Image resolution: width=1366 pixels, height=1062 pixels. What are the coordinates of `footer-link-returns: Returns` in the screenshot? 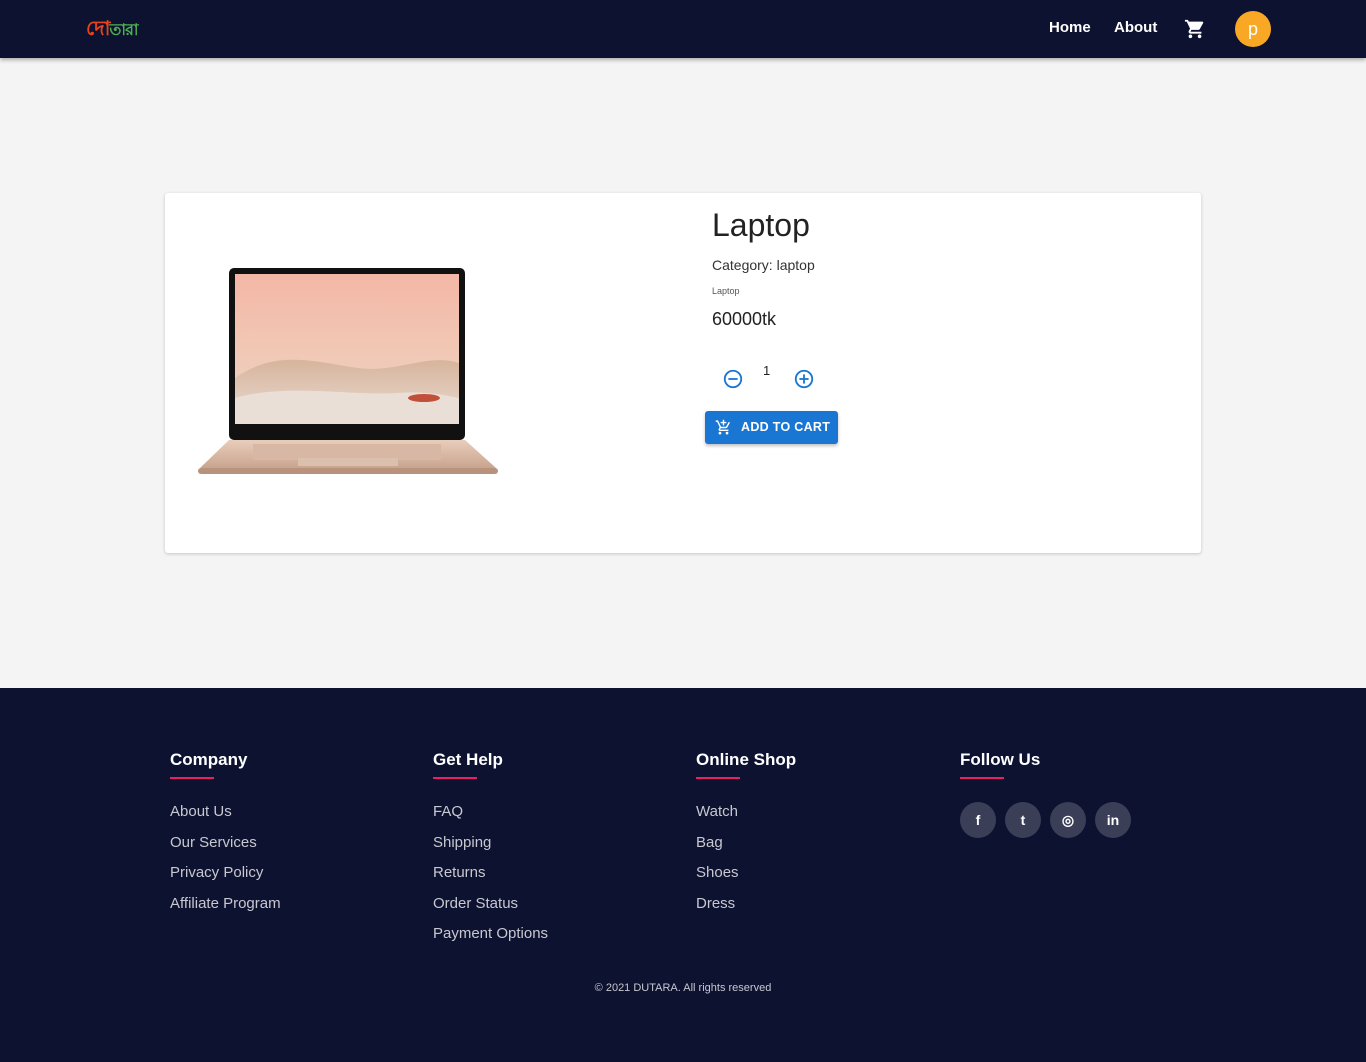 It's located at (490, 879).